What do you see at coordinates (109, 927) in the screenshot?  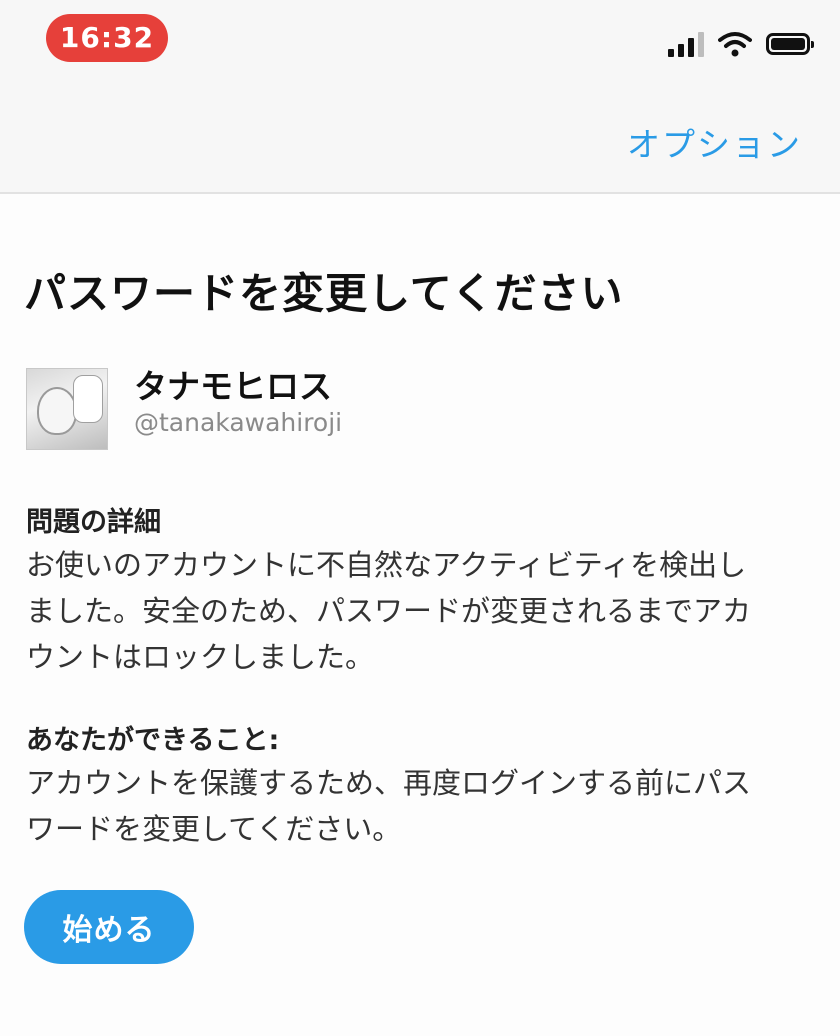 I see `start-button: 始める` at bounding box center [109, 927].